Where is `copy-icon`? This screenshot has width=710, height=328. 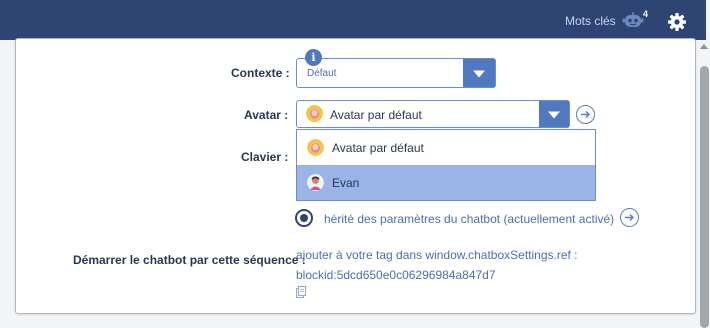
copy-icon is located at coordinates (301, 292).